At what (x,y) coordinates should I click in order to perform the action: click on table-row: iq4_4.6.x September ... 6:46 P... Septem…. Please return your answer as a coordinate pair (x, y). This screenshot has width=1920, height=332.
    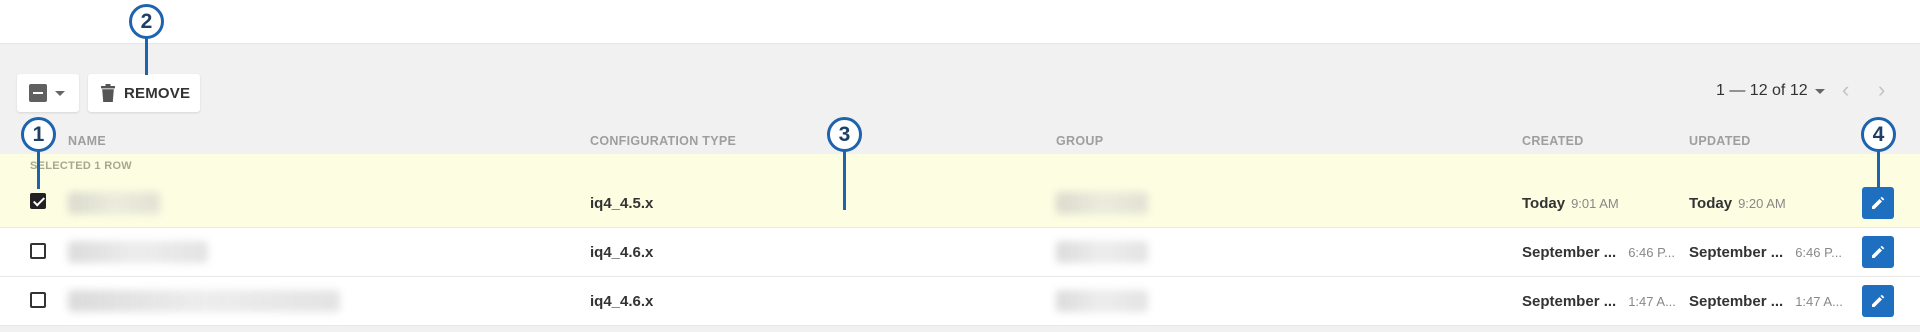
    Looking at the image, I should click on (960, 252).